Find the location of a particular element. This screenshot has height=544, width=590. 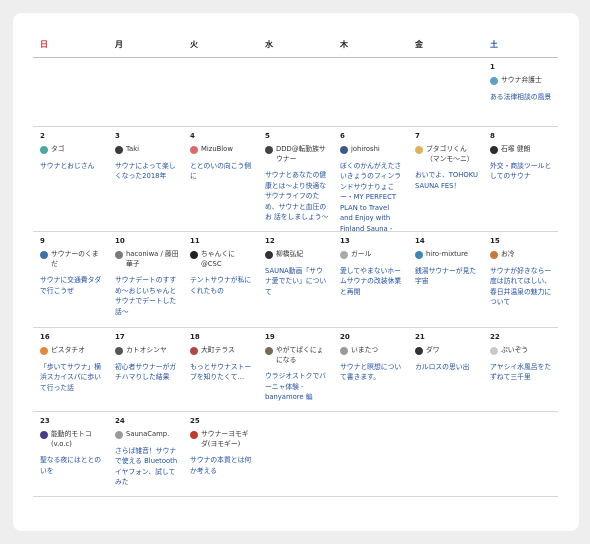

entry-author: 能動的モトコ(v.o.c) is located at coordinates (72, 439).